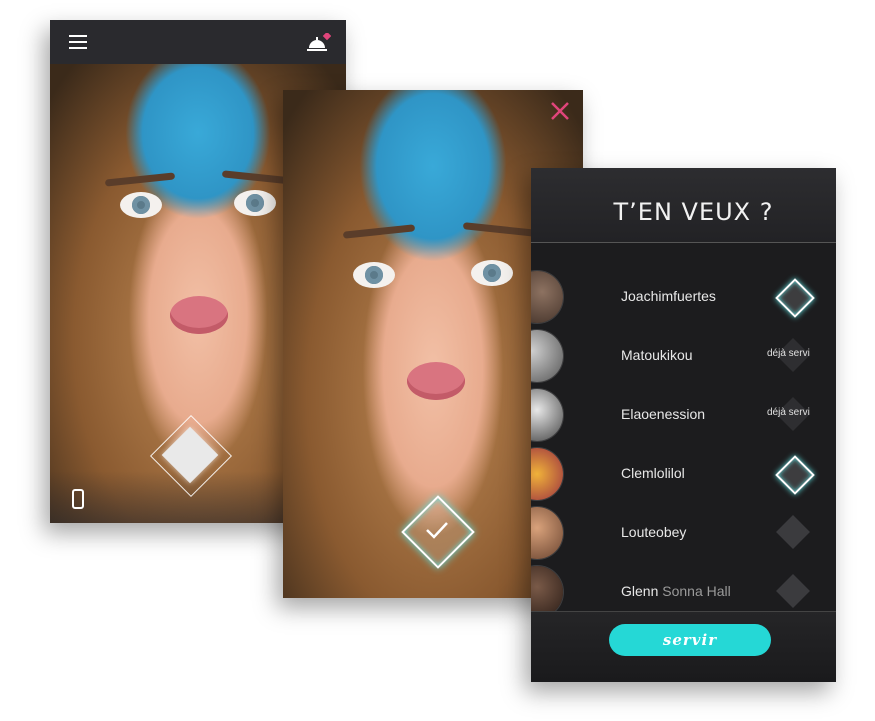 The height and width of the screenshot is (721, 875). What do you see at coordinates (78, 499) in the screenshot?
I see `phone-icon` at bounding box center [78, 499].